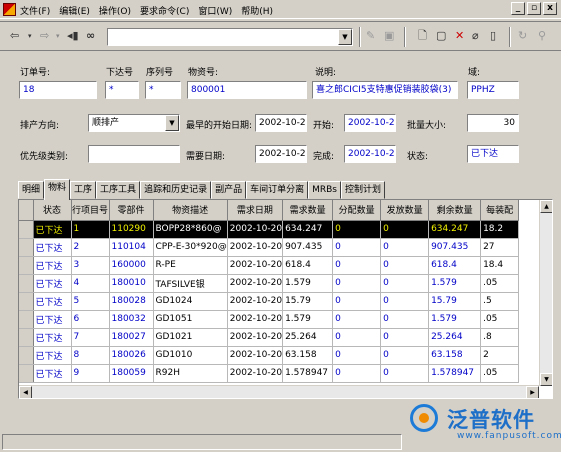 This screenshot has width=561, height=452. I want to click on col-header-part: 零部件, so click(131, 210).